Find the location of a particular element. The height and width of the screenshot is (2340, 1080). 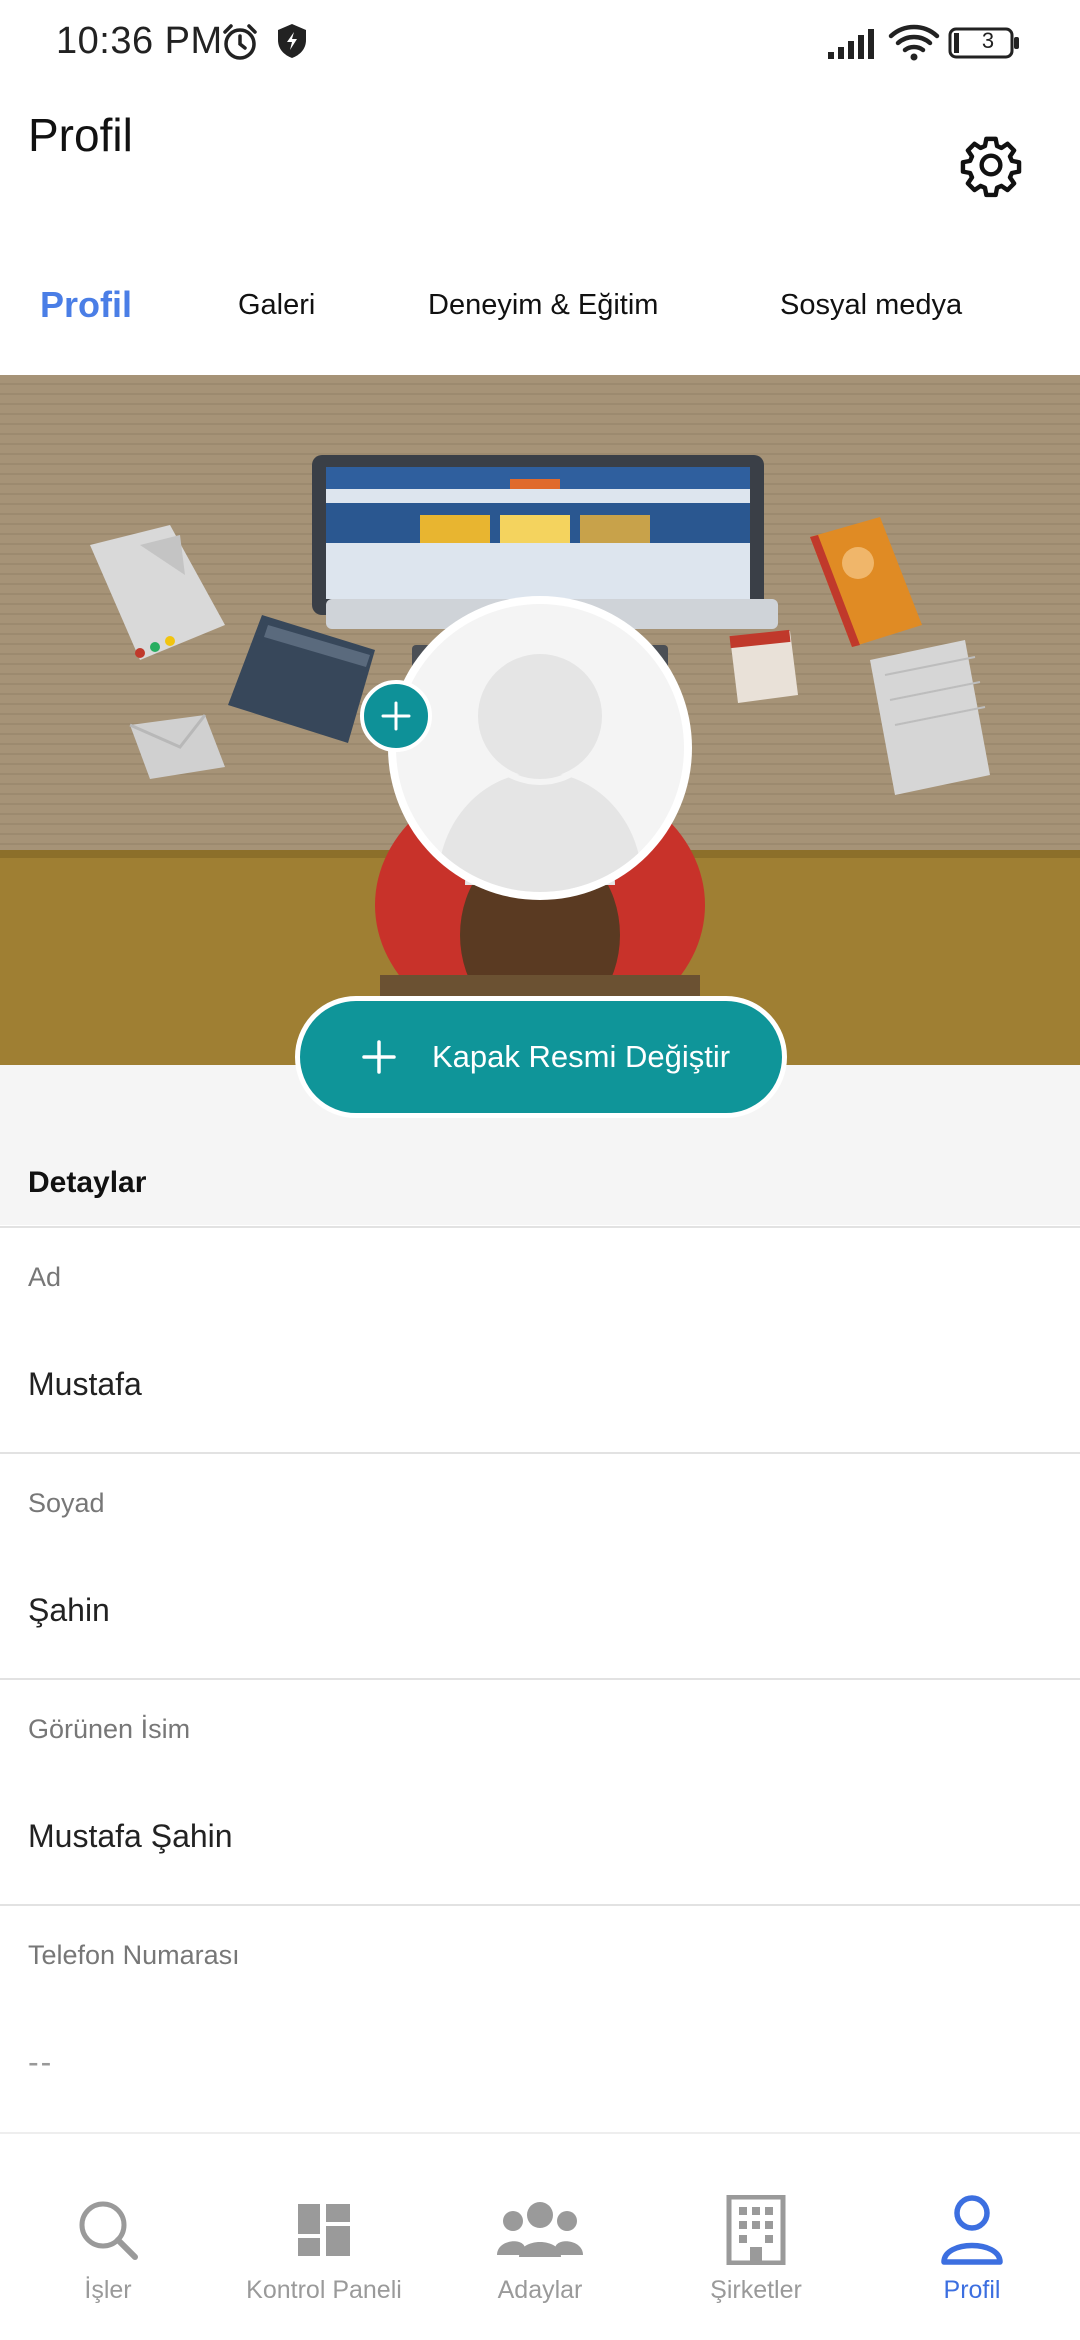

gear-icon is located at coordinates (991, 167).